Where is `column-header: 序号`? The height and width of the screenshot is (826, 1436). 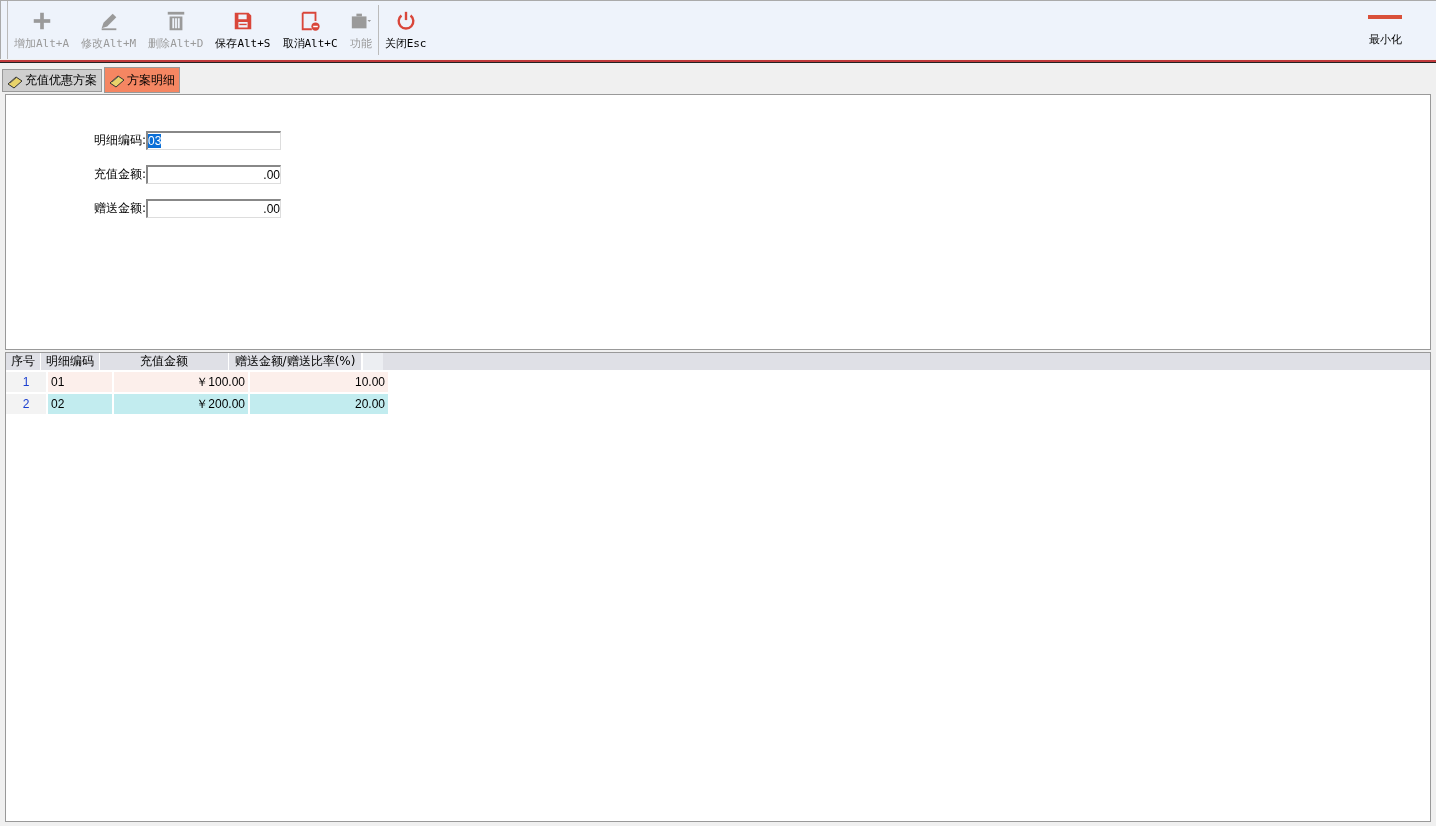 column-header: 序号 is located at coordinates (23, 361).